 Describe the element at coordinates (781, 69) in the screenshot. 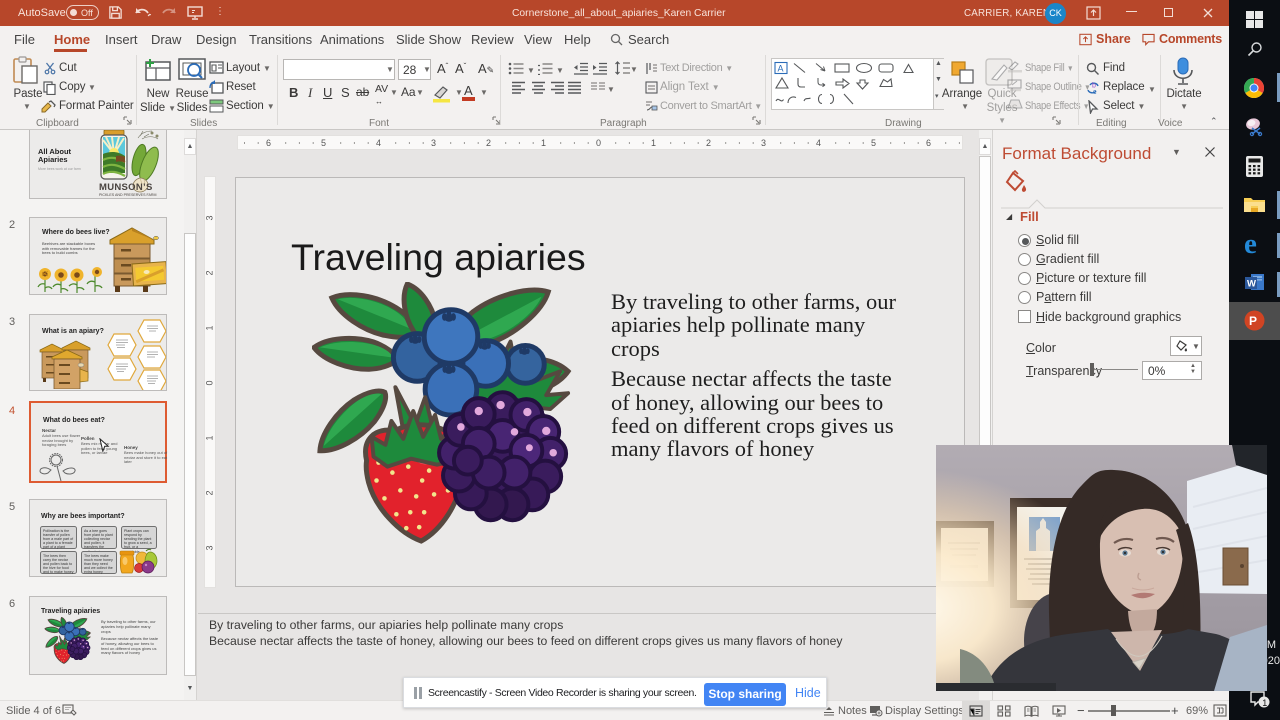

I see `svg-text: A` at that location.